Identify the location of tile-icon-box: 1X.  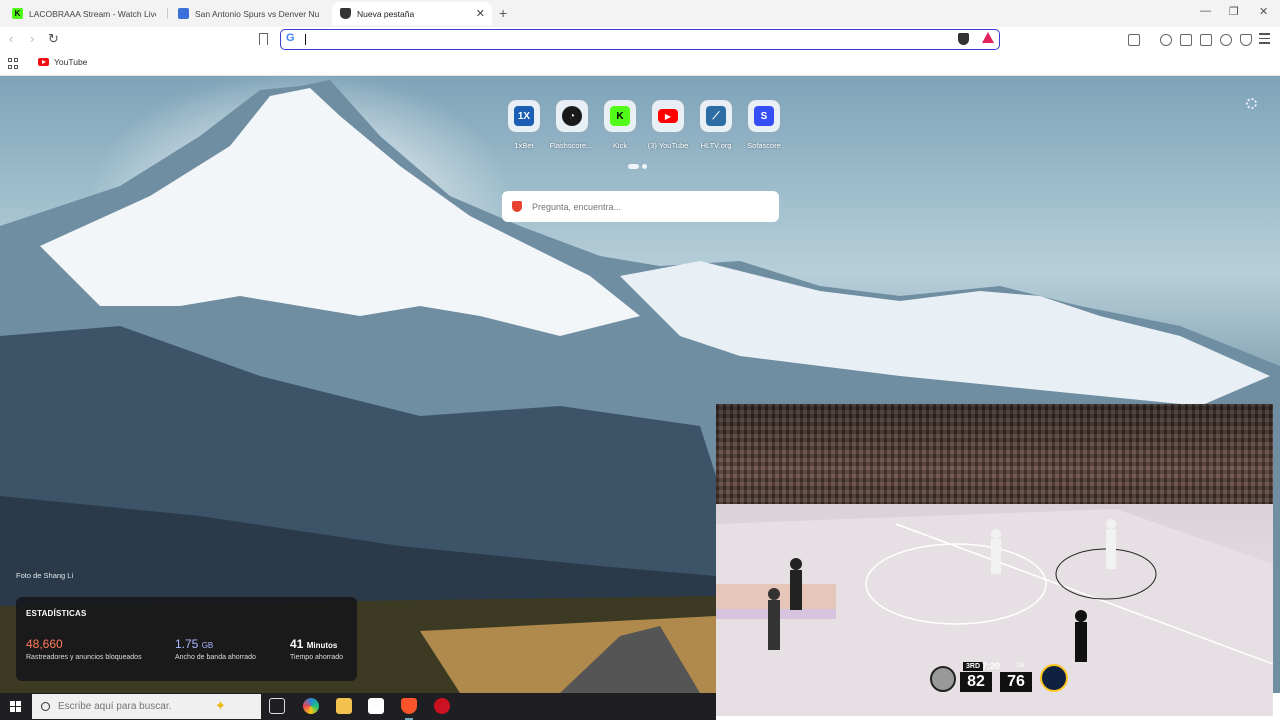
(524, 116).